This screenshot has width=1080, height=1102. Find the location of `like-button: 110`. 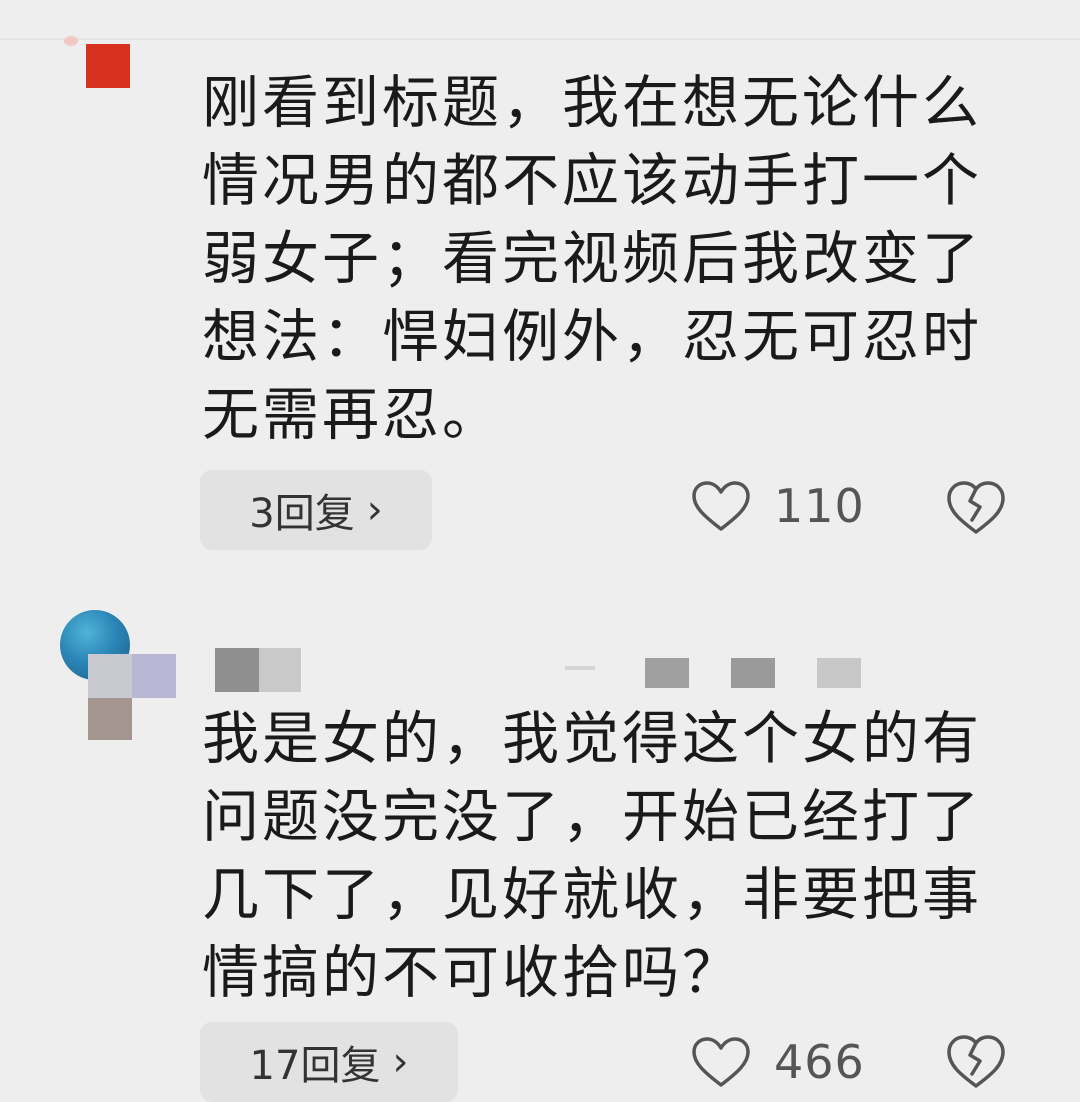

like-button: 110 is located at coordinates (777, 506).